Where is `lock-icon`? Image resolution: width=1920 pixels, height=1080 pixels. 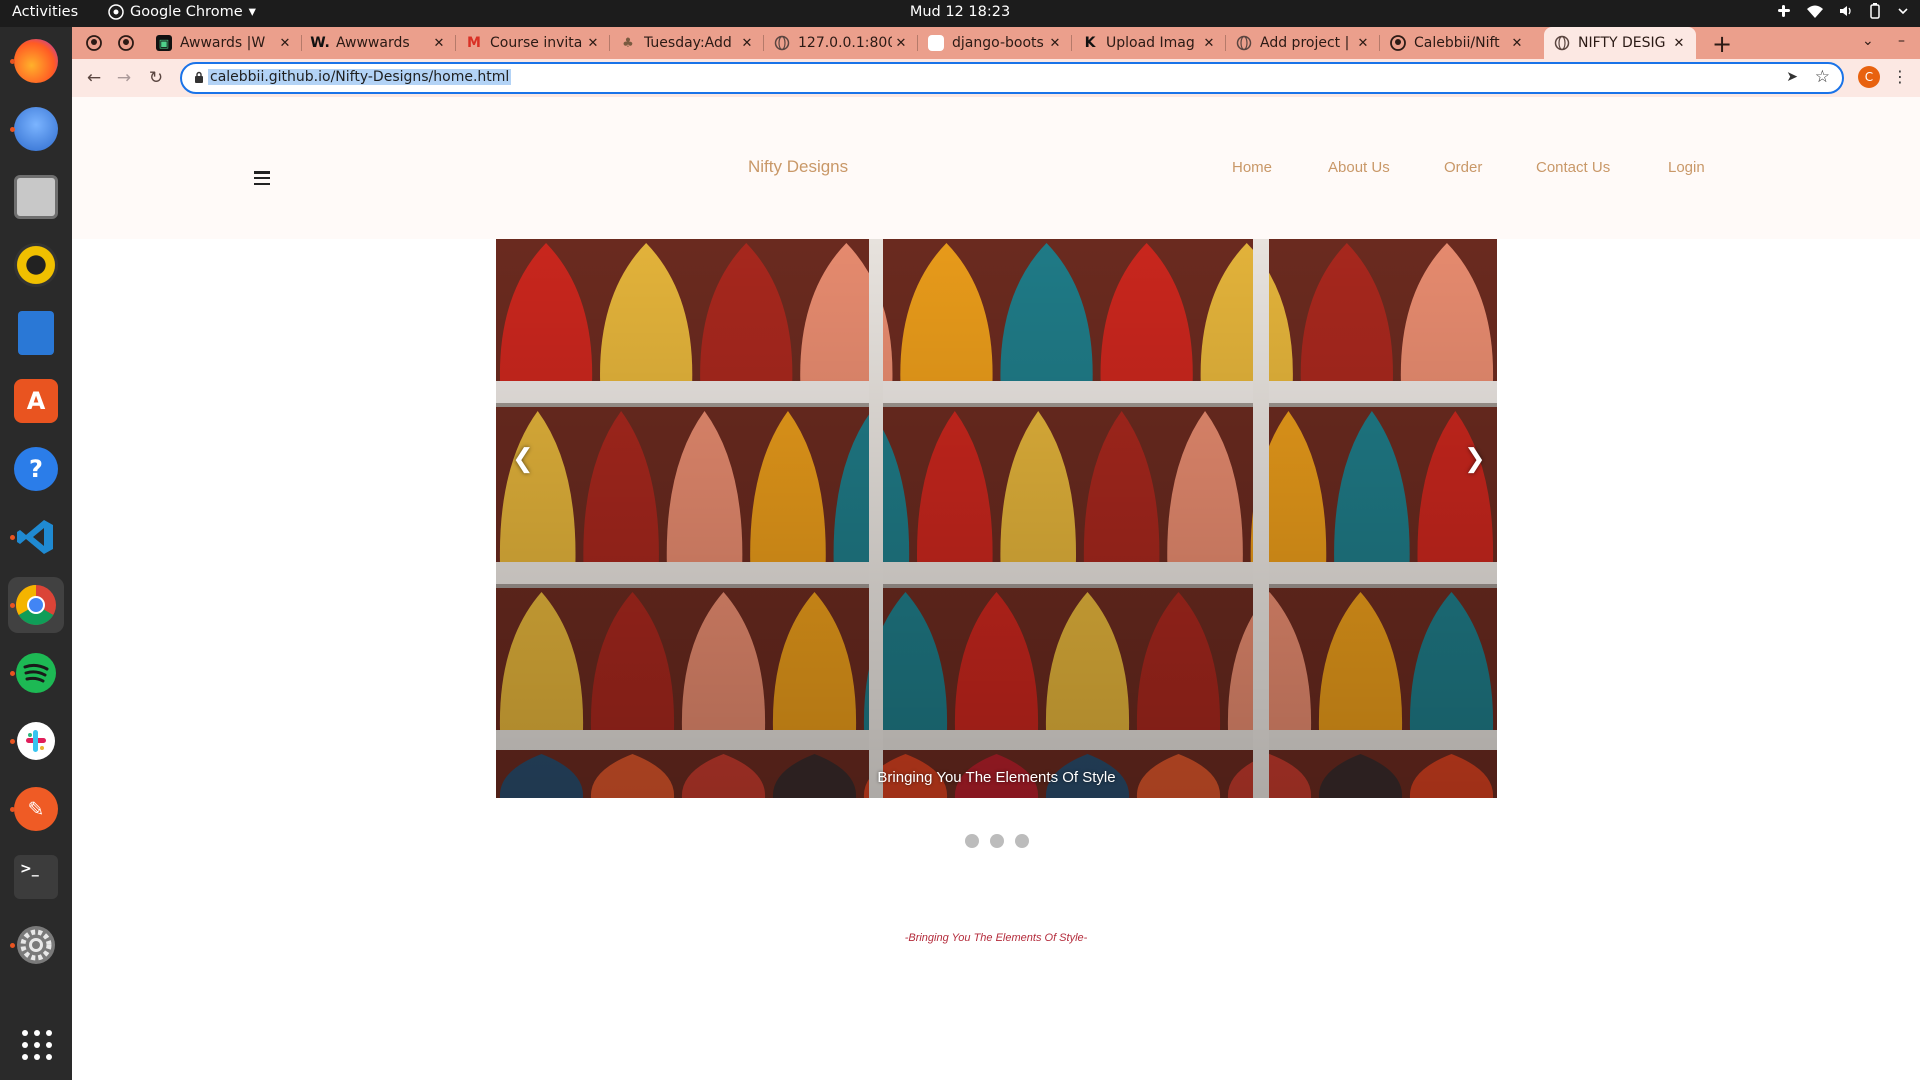 lock-icon is located at coordinates (199, 77).